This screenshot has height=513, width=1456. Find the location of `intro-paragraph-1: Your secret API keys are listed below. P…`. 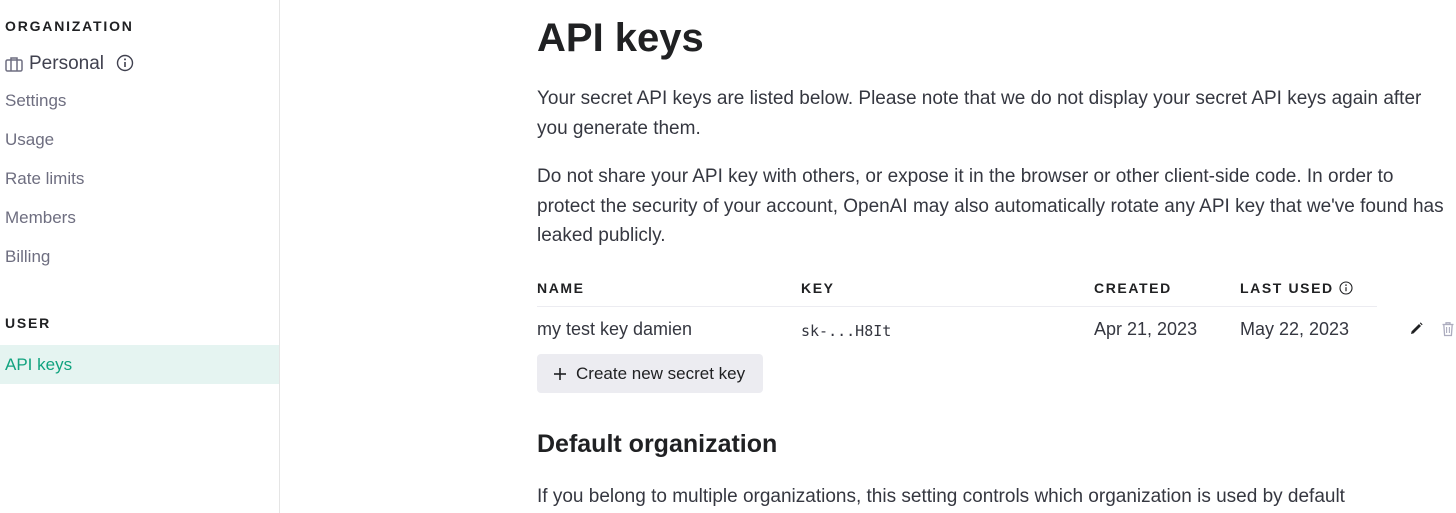

intro-paragraph-1: Your secret API keys are listed below. P… is located at coordinates (979, 113).